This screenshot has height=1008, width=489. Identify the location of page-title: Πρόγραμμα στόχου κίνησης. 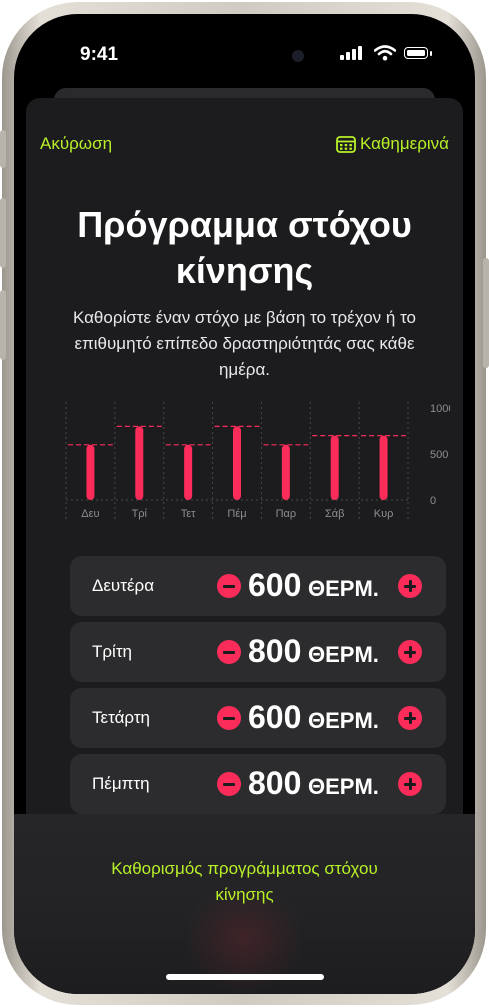
(244, 248).